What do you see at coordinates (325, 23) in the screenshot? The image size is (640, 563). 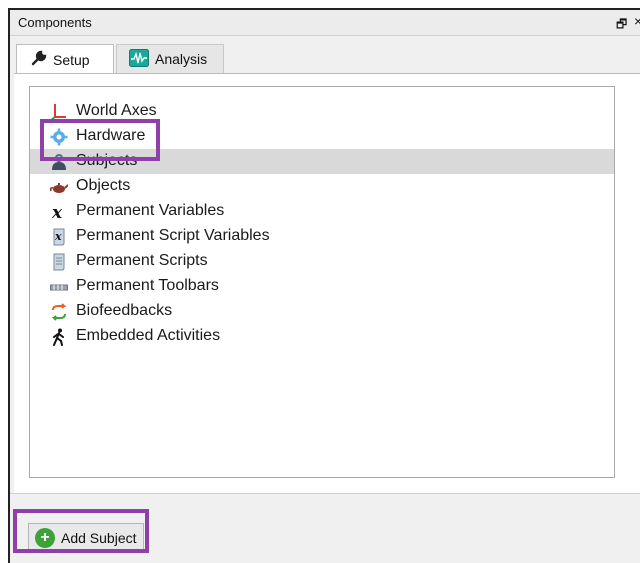 I see `panel-titlebar: Components 🗗 ×` at bounding box center [325, 23].